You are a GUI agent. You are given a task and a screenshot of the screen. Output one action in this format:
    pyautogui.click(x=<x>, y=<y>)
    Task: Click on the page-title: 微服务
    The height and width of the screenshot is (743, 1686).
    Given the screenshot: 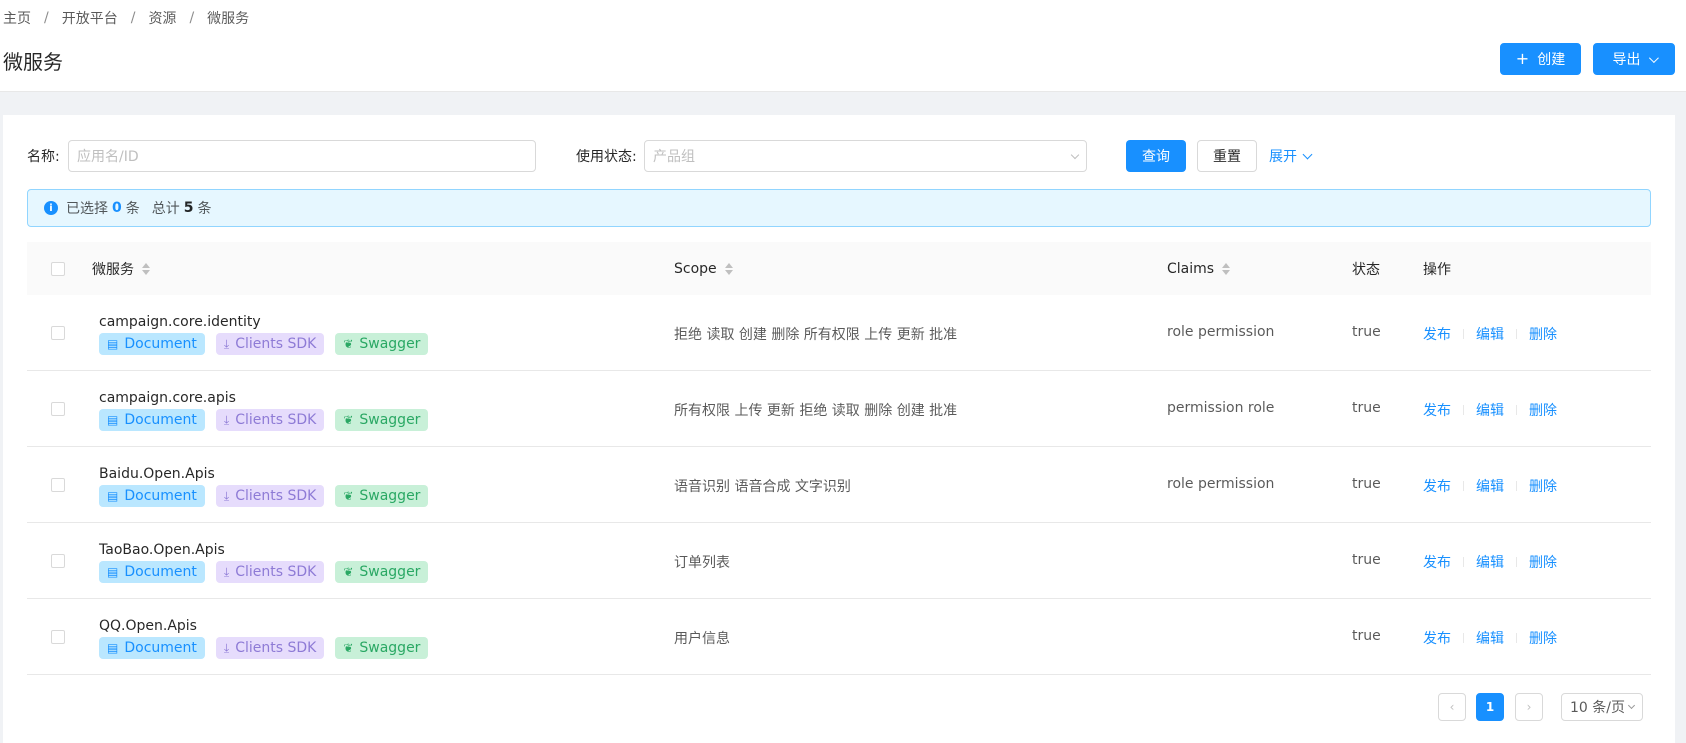 What is the action you would take?
    pyautogui.click(x=33, y=62)
    